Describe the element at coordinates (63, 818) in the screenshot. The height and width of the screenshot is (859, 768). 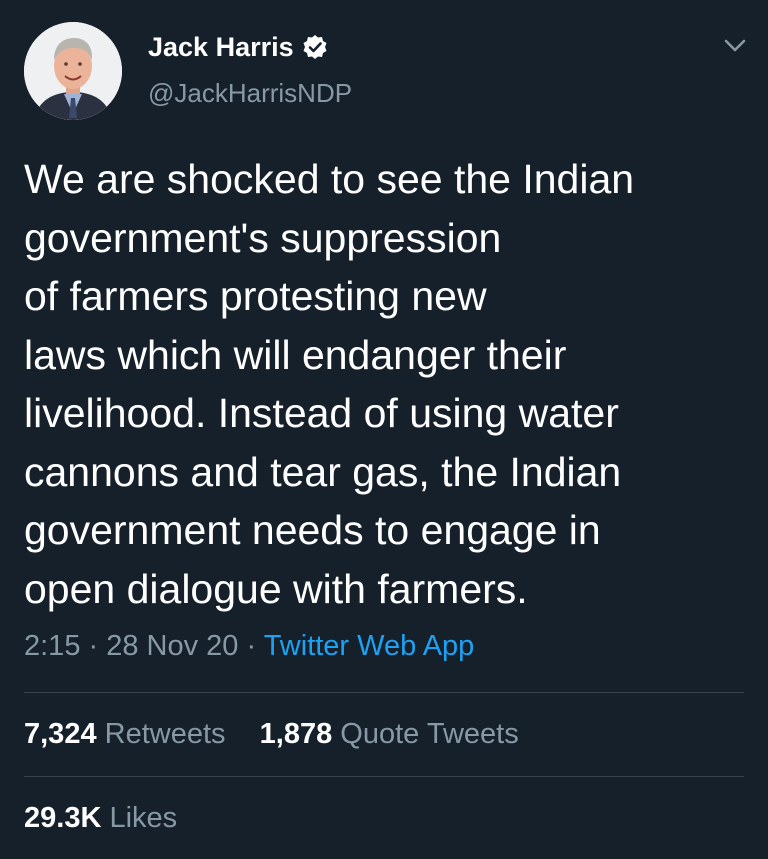
I see `likes-count: 29.3K` at that location.